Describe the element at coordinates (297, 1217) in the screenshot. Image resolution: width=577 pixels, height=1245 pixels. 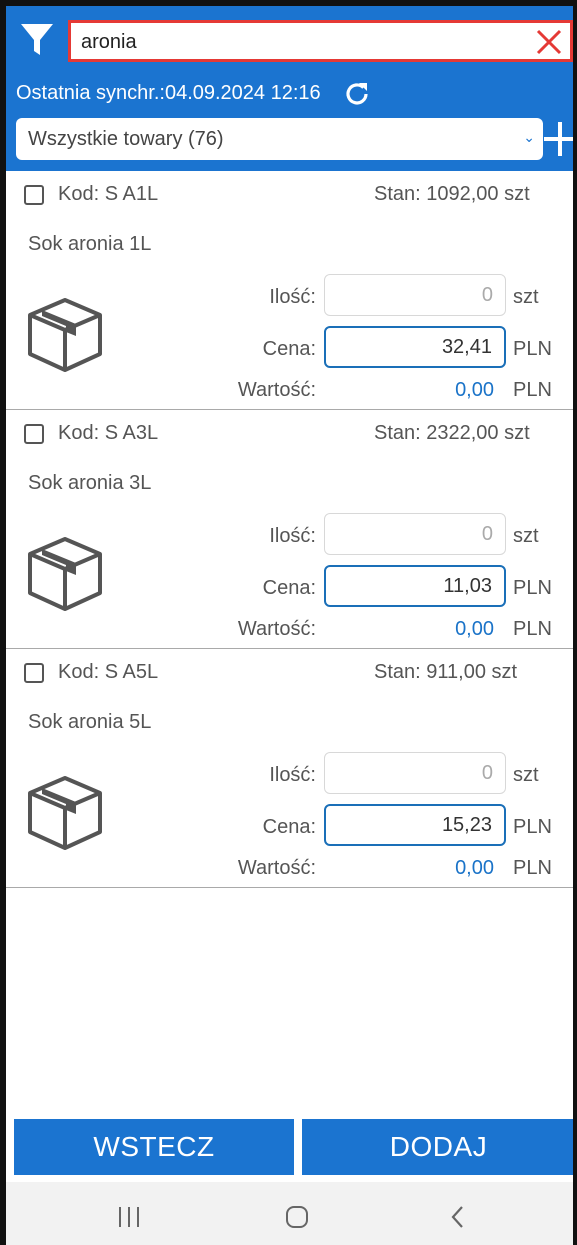
I see `home-icon` at that location.